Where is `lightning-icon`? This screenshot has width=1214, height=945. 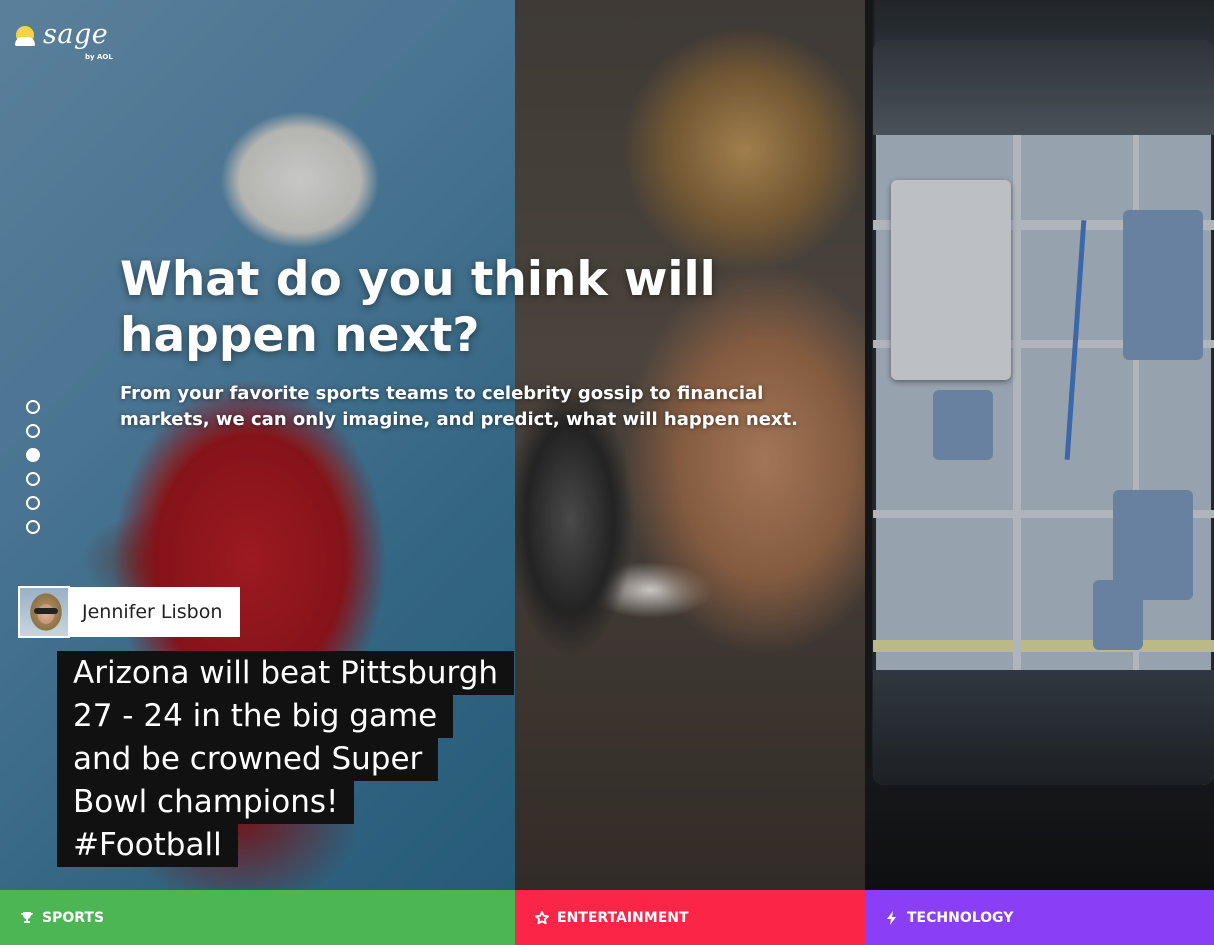
lightning-icon is located at coordinates (892, 917).